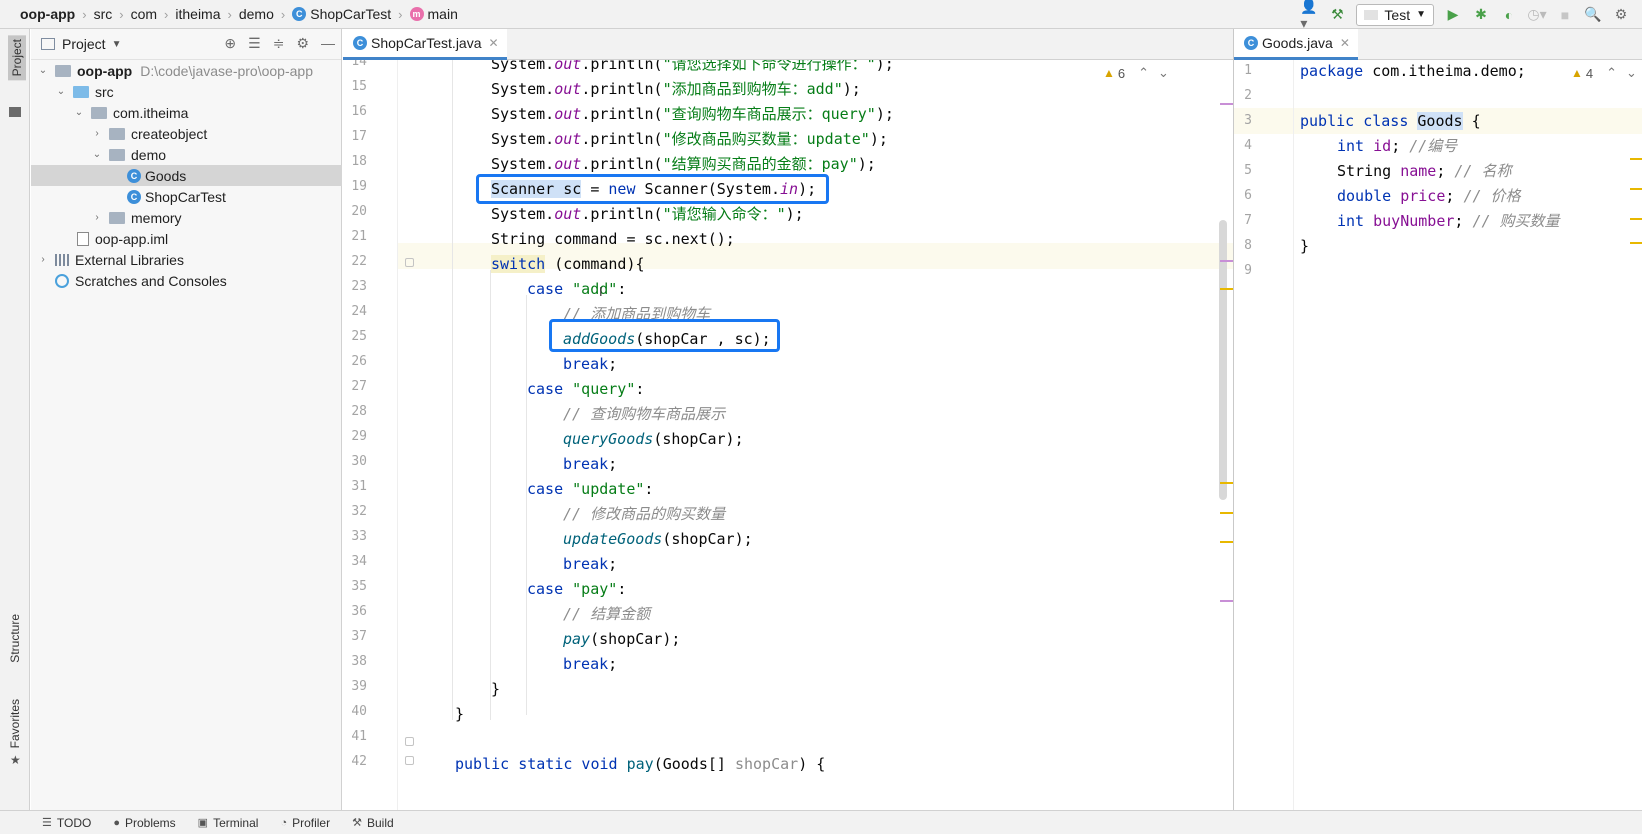  I want to click on line-number: 26, so click(359, 361).